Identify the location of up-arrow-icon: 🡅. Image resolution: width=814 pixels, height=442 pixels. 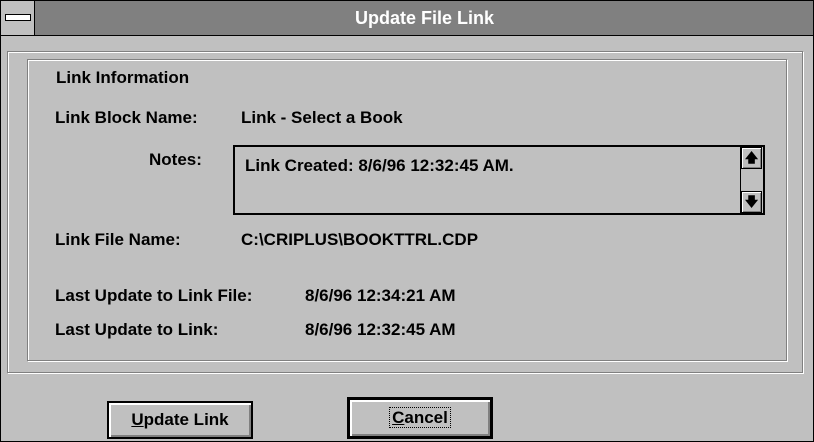
(751, 157).